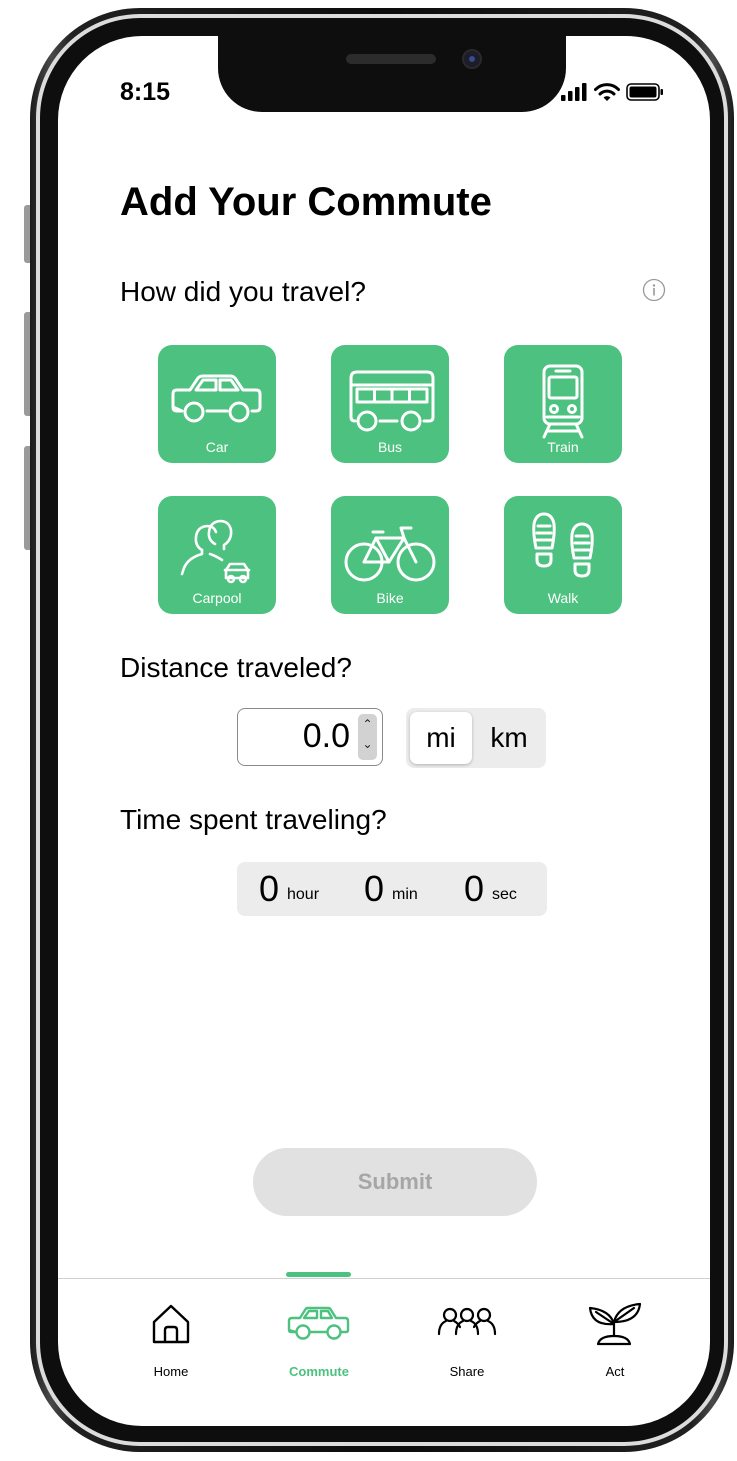 Image resolution: width=737 pixels, height=1461 pixels. Describe the element at coordinates (476, 738) in the screenshot. I see `unit-toggle: mi km` at that location.